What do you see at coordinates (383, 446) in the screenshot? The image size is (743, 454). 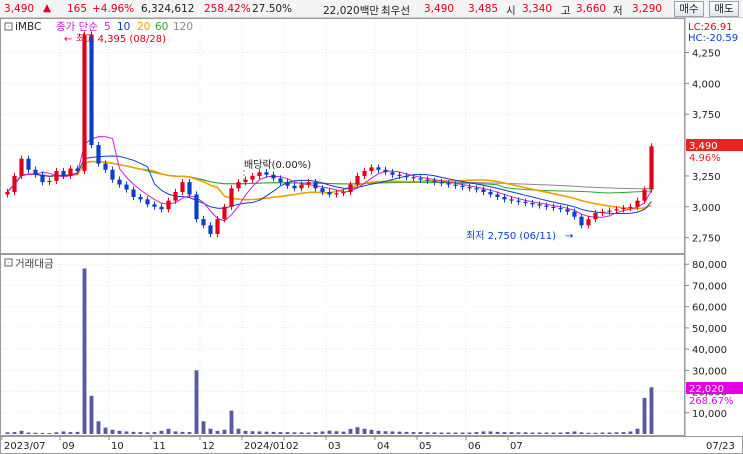 I see `x-axis-label: 04` at bounding box center [383, 446].